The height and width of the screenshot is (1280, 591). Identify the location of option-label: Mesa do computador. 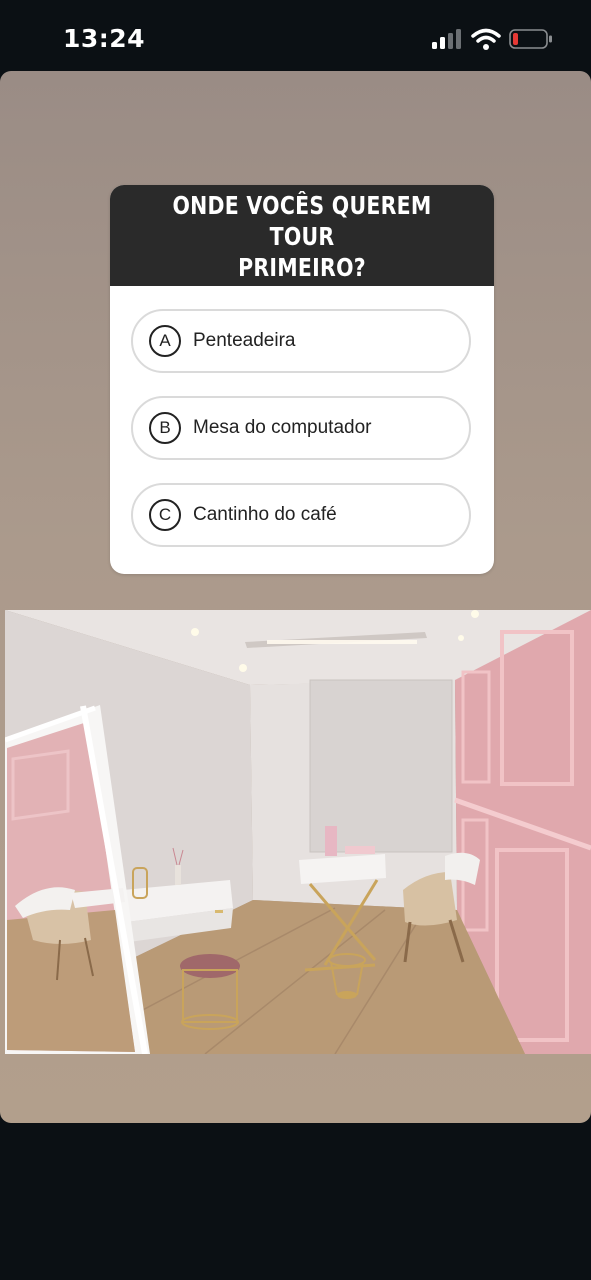
(282, 427).